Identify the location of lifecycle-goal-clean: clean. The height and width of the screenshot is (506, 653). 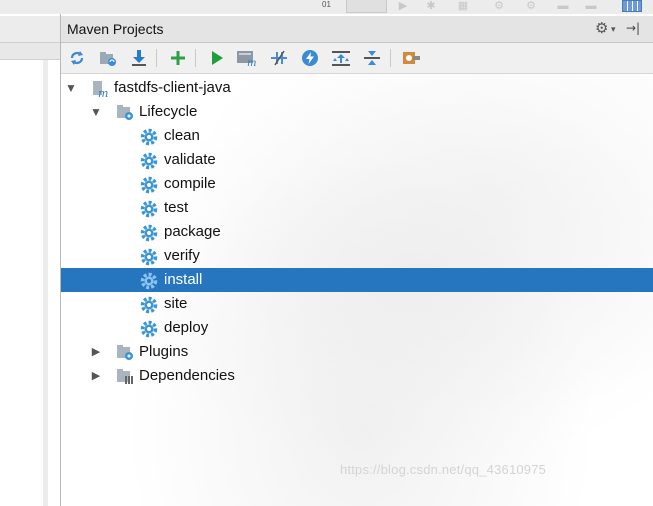
(357, 136).